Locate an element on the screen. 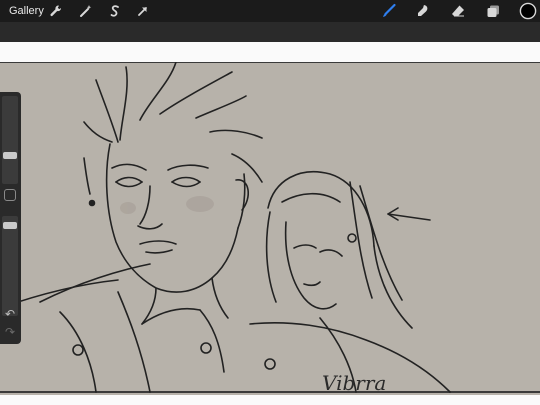 Image resolution: width=540 pixels, height=405 pixels. opacity-slider is located at coordinates (10, 266).